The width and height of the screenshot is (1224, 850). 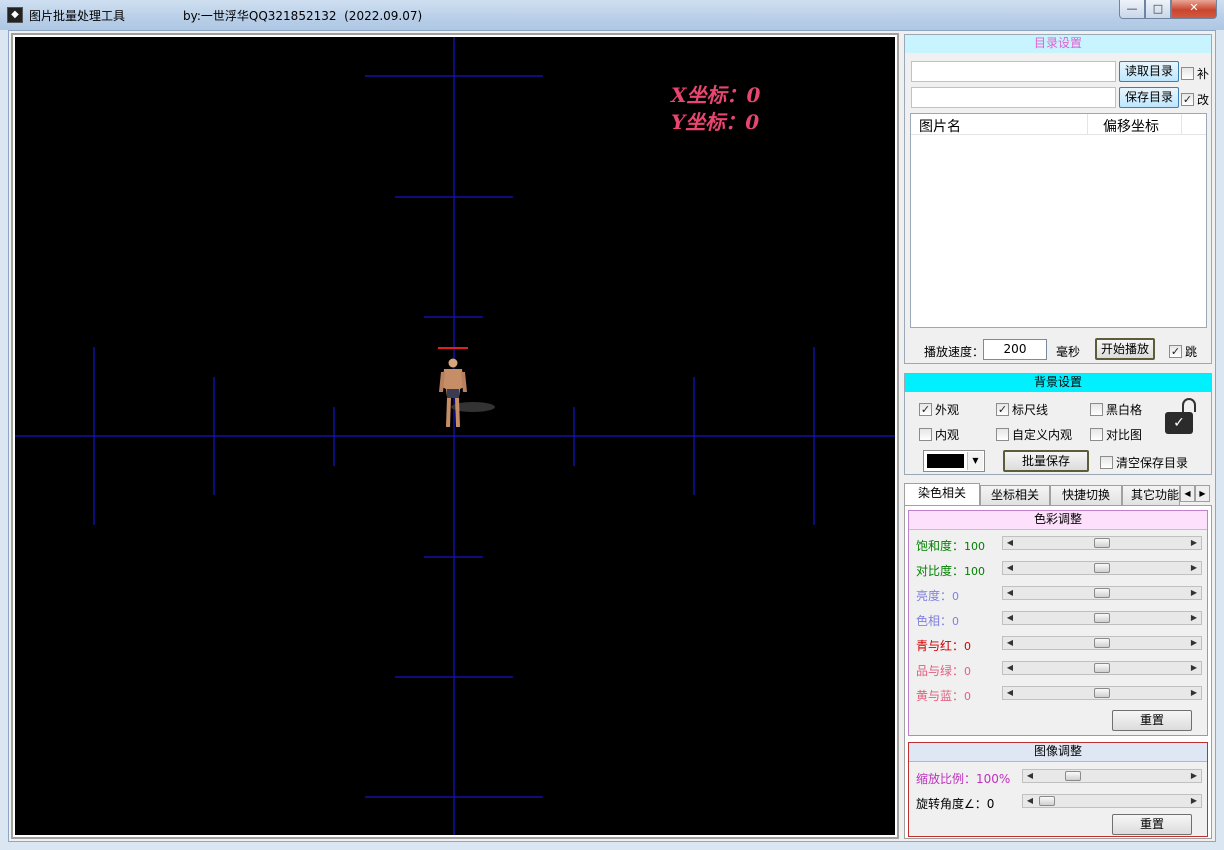 I want to click on bw-grid-checkbox: 黑白格, so click(x=1116, y=409).